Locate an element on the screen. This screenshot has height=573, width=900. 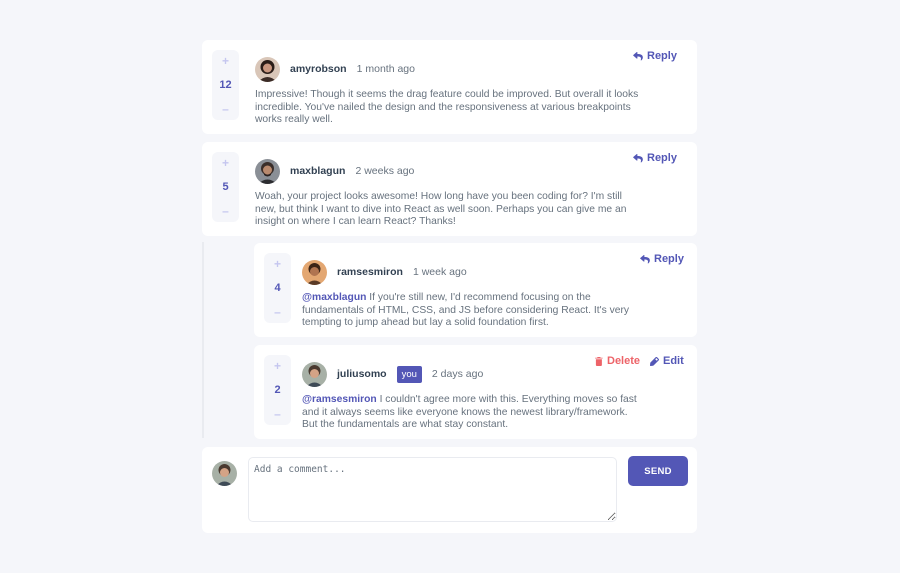
username: maxblagun is located at coordinates (317, 171).